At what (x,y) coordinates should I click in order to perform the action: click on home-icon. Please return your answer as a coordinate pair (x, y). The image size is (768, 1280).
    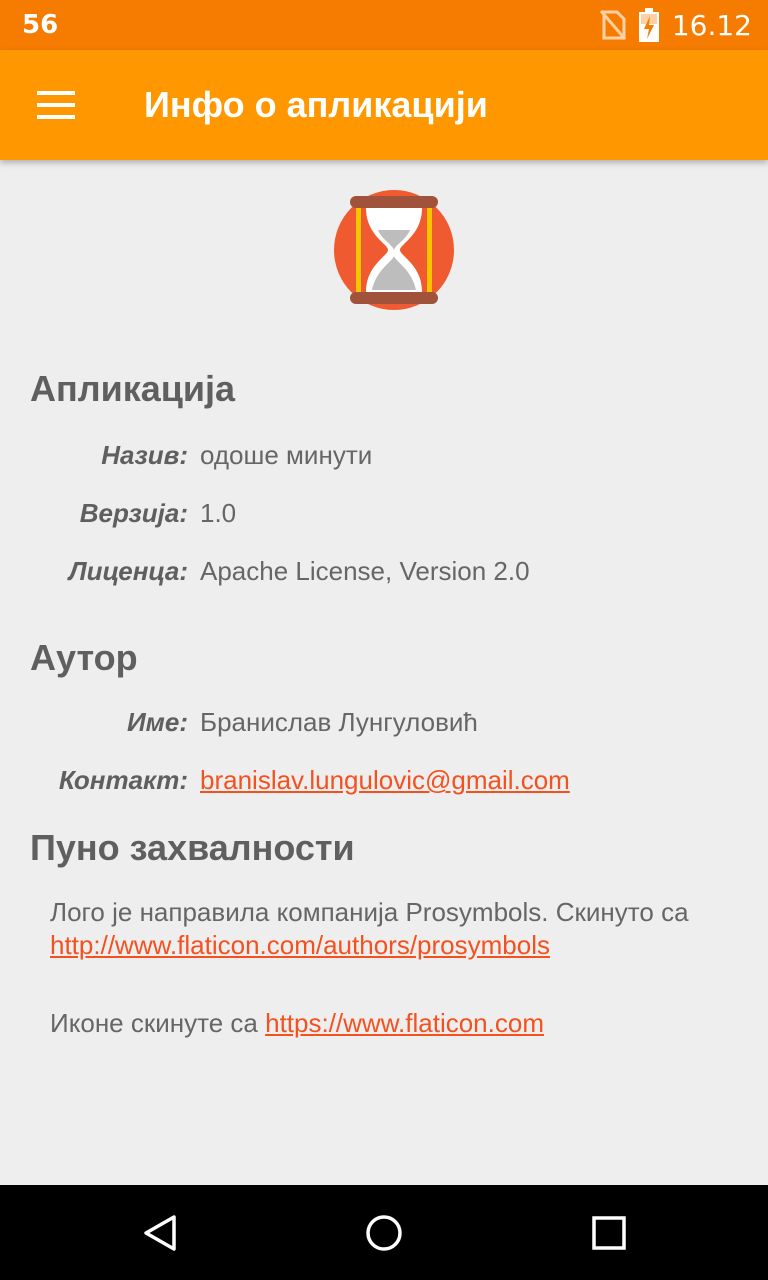
    Looking at the image, I should click on (384, 1233).